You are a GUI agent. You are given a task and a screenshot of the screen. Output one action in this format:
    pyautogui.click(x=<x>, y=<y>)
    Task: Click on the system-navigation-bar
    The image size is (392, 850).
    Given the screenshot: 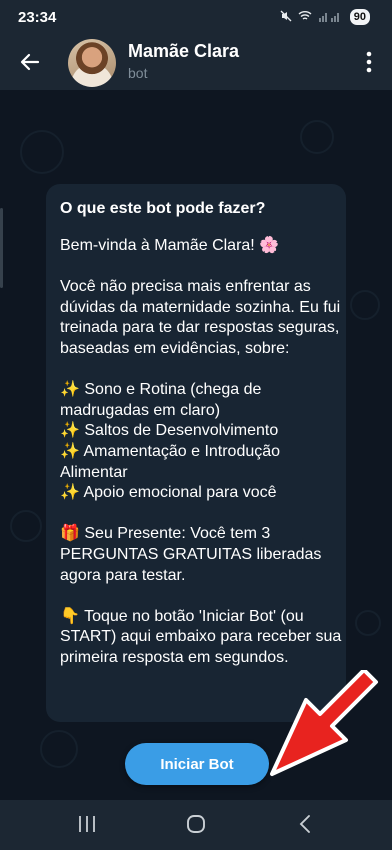 What is the action you would take?
    pyautogui.click(x=196, y=825)
    